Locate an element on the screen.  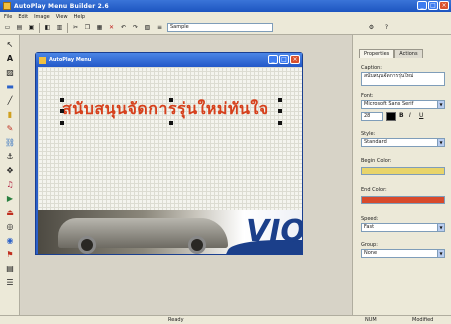
list-tool-icon: ☰ is located at coordinates (10, 282).